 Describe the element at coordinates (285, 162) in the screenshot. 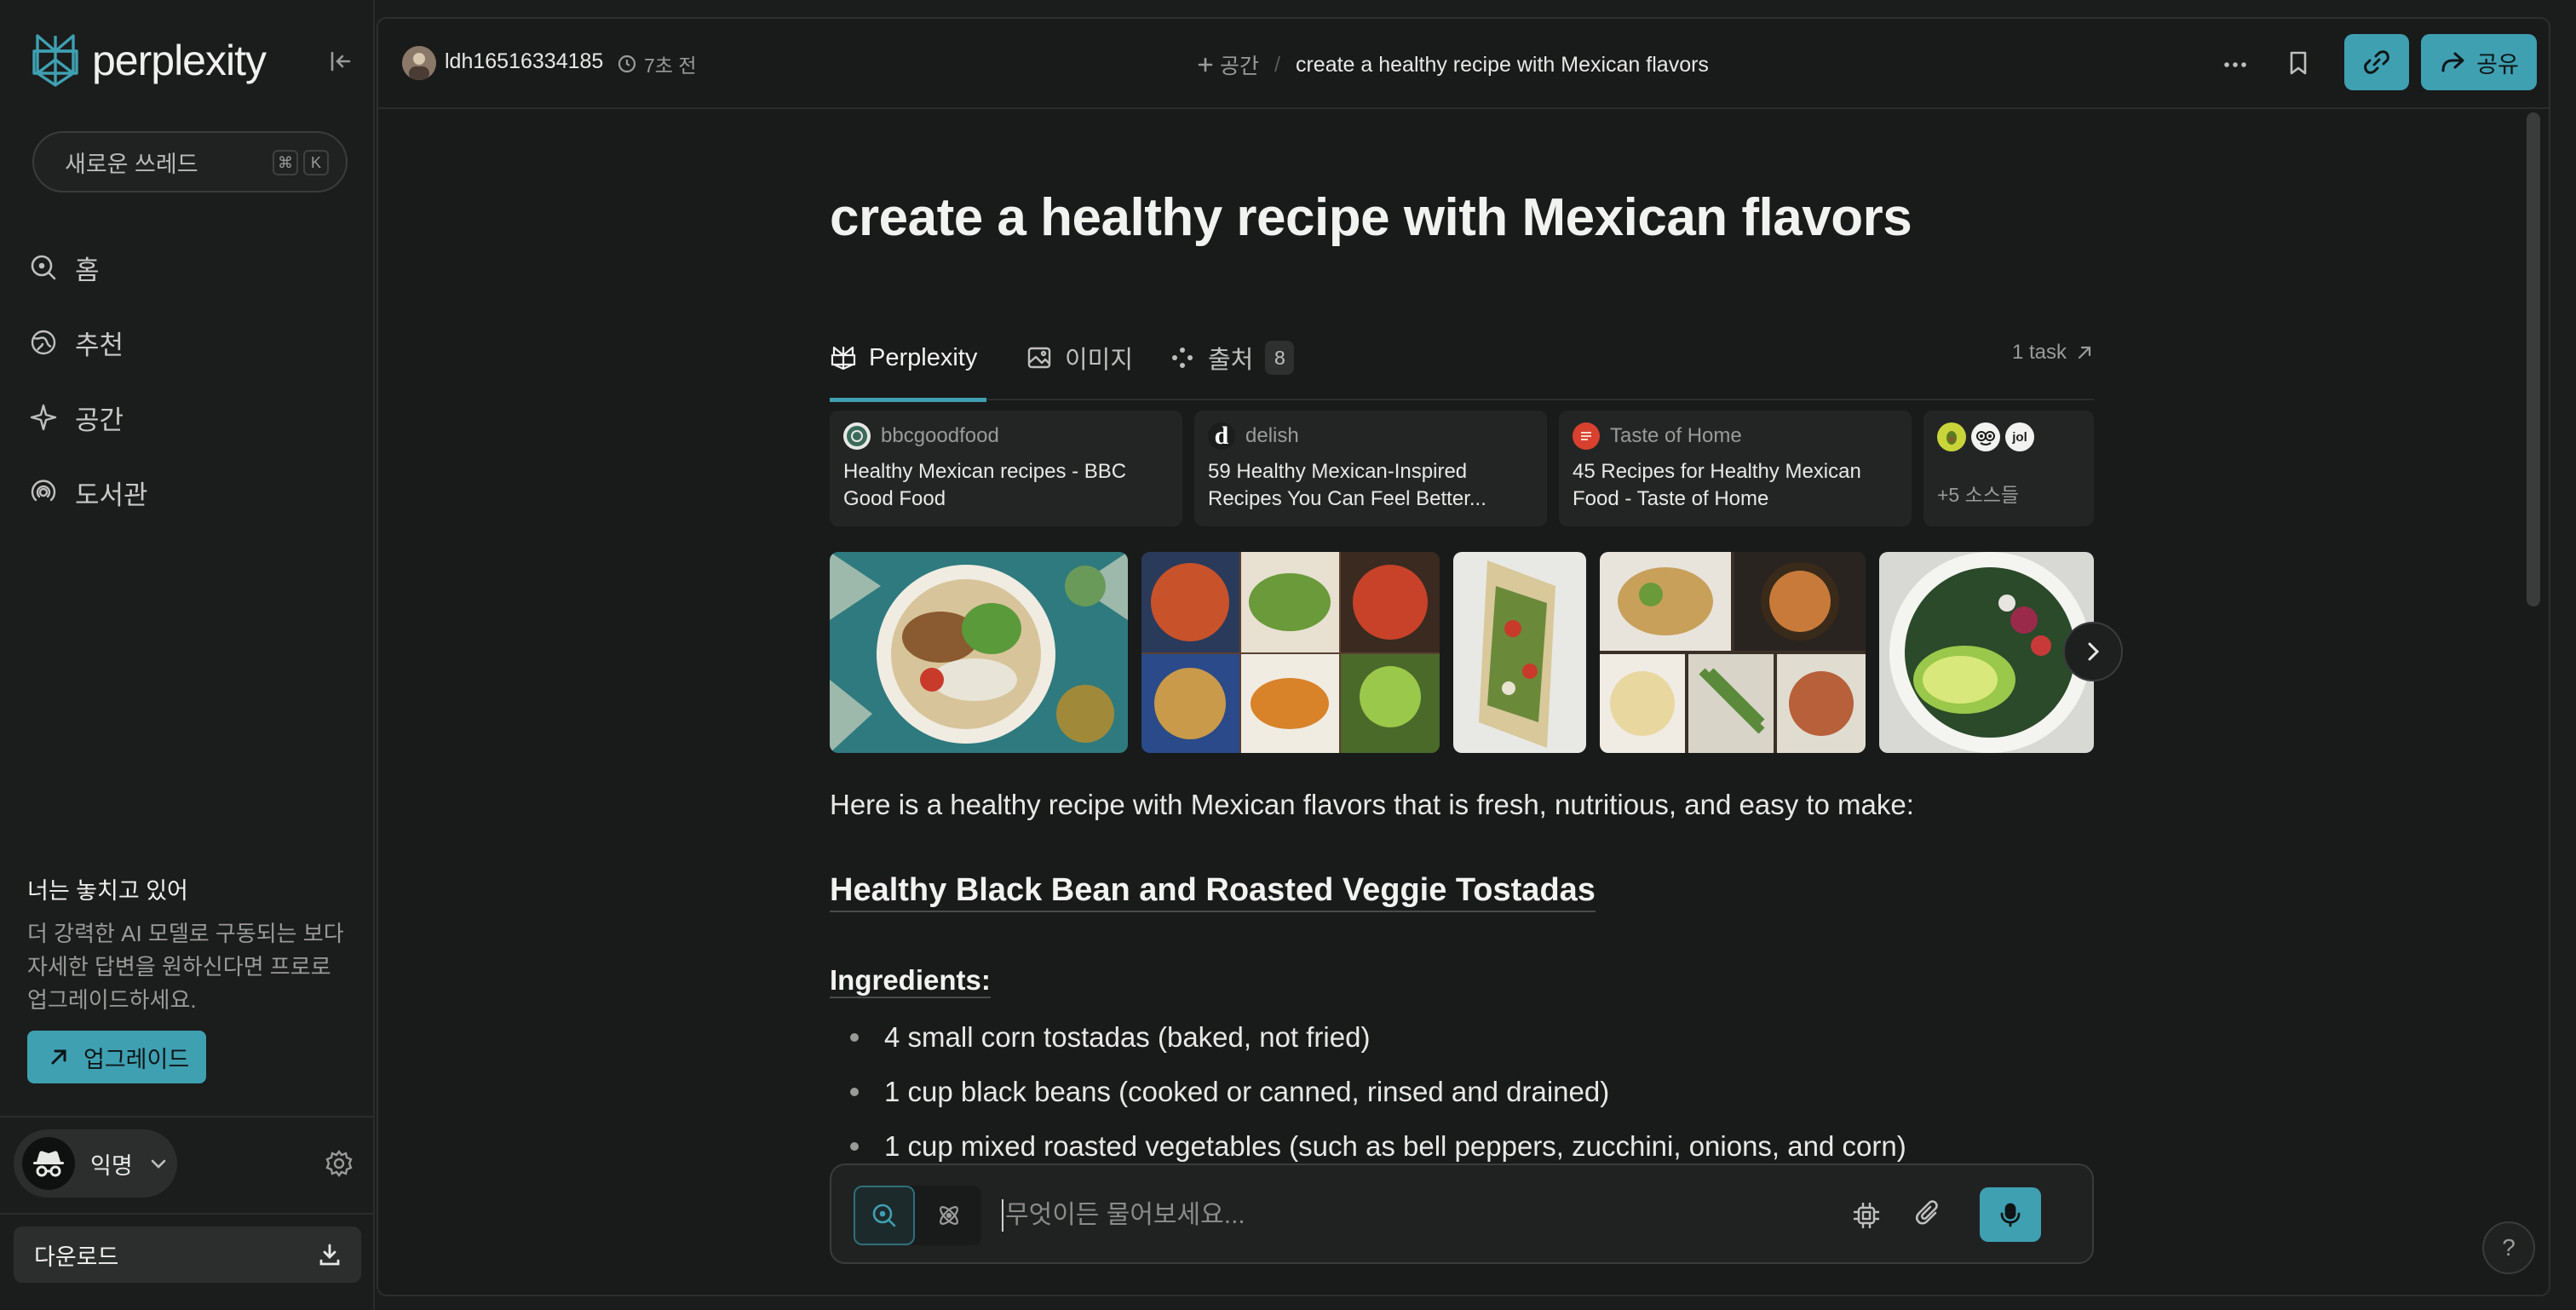

I see `cmd-key: ⌘` at that location.